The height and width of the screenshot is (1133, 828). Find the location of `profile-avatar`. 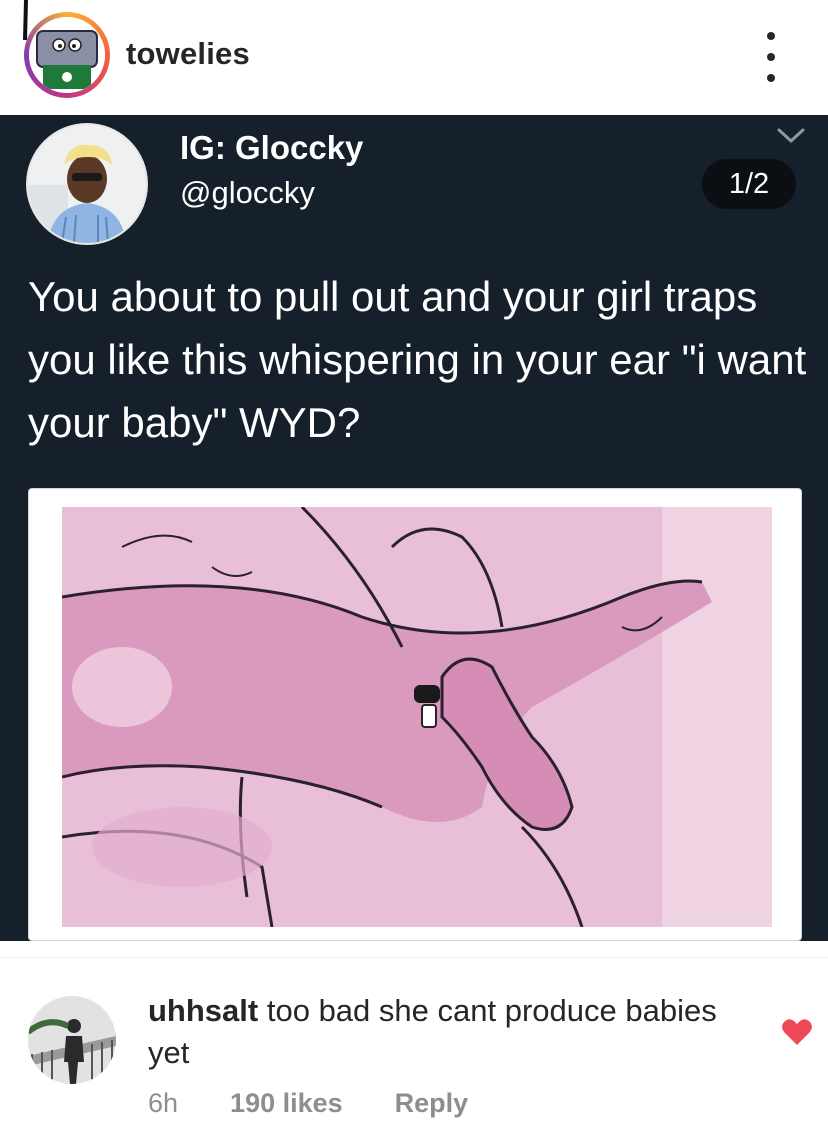

profile-avatar is located at coordinates (67, 55).